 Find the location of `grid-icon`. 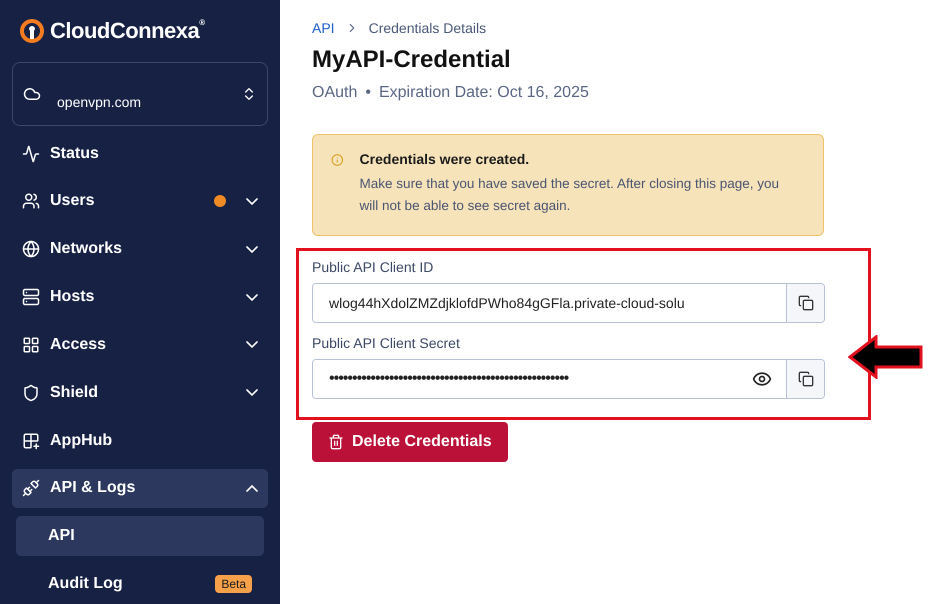

grid-icon is located at coordinates (31, 345).